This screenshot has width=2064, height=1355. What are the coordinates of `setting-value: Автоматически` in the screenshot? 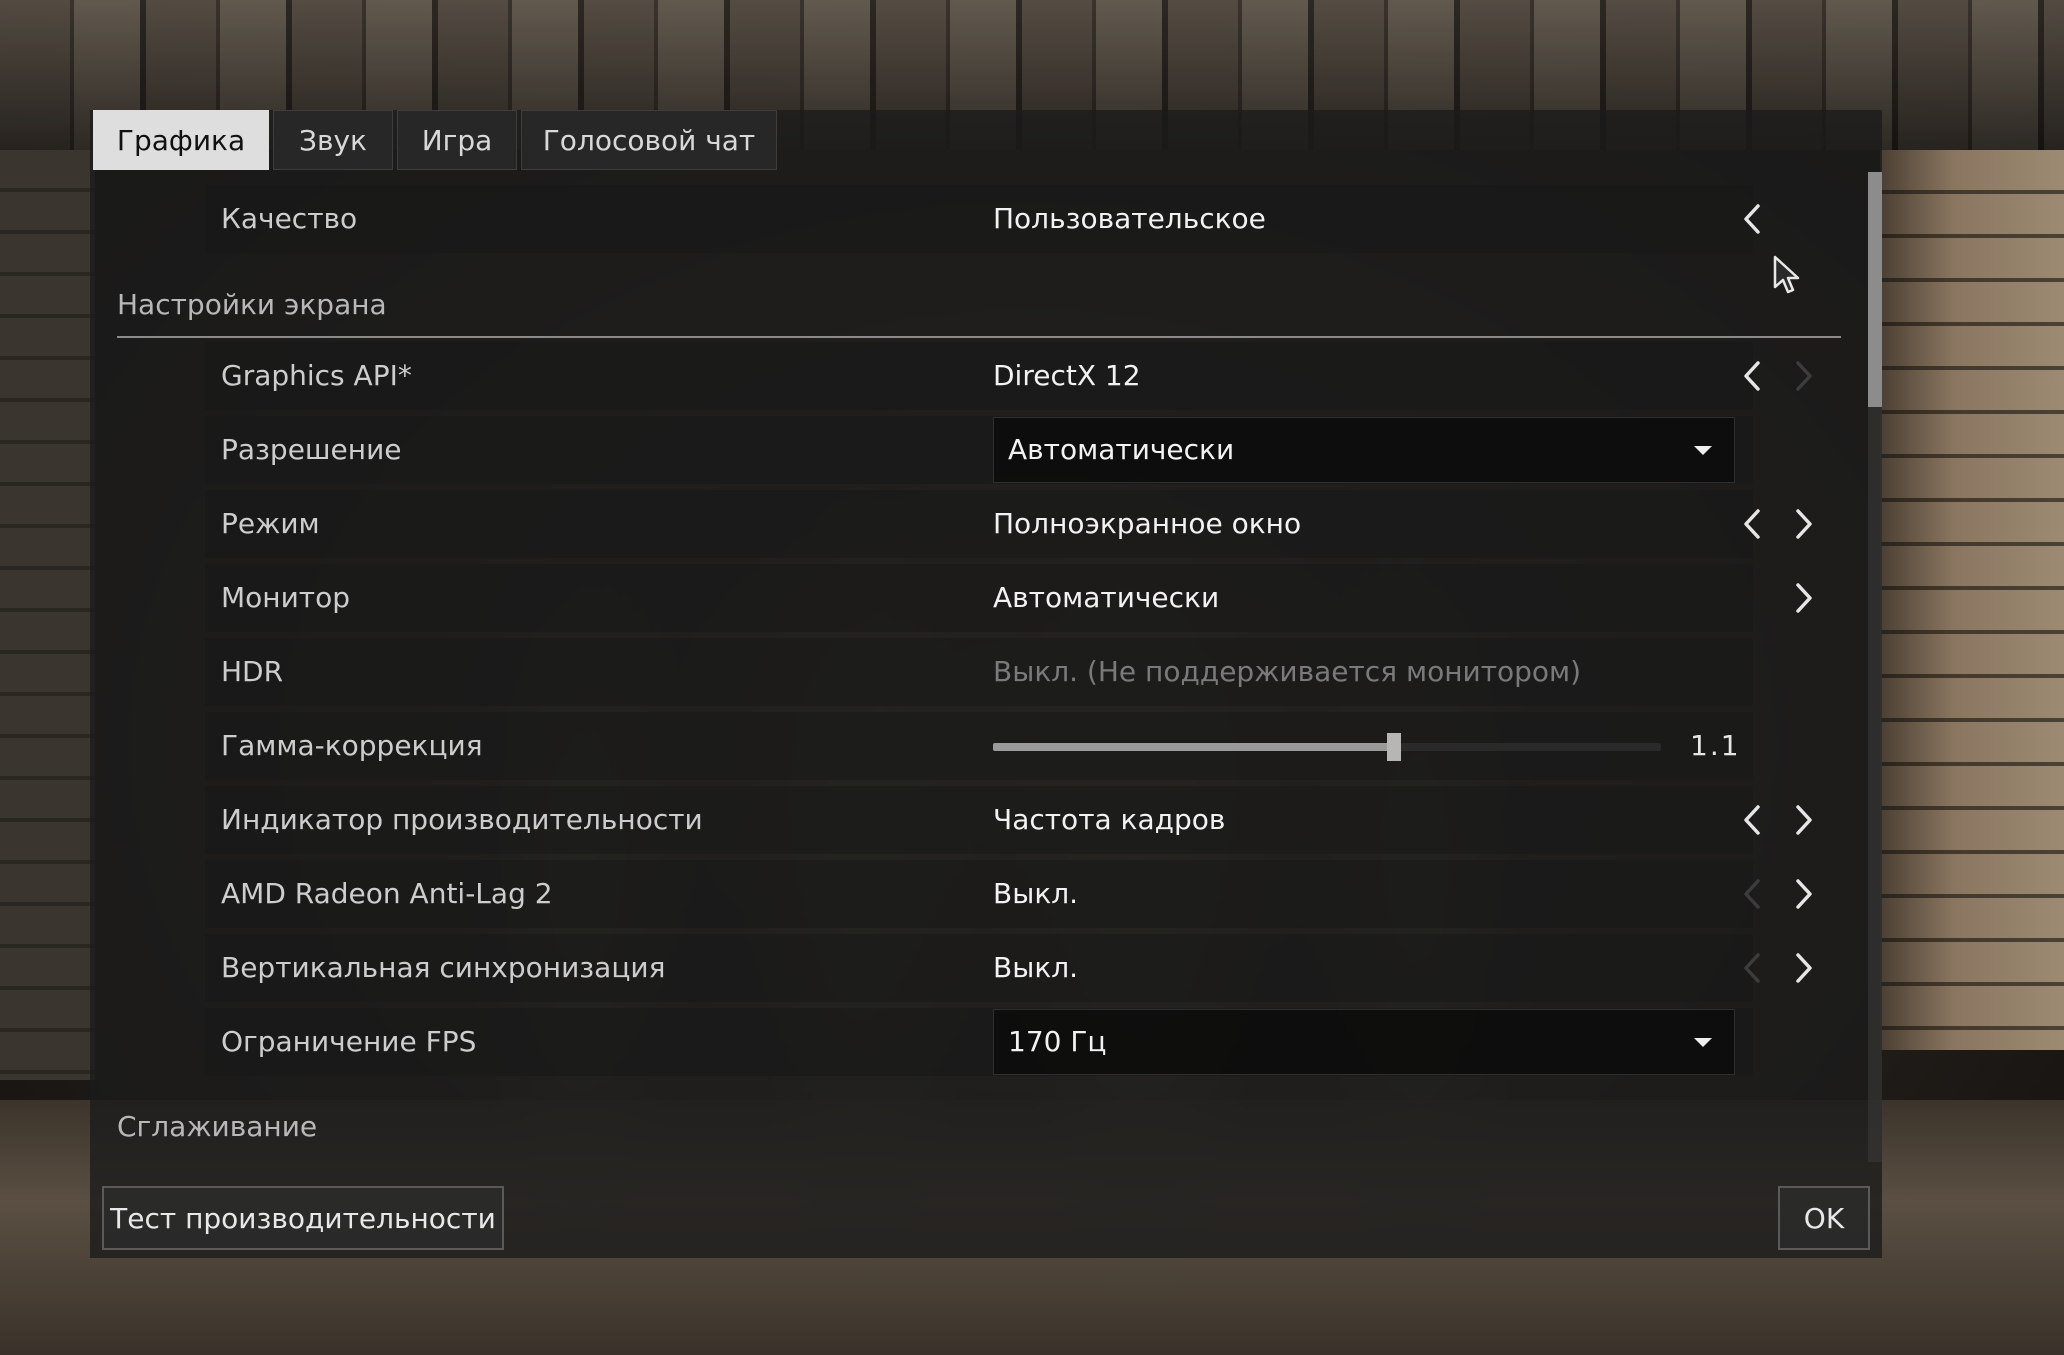 It's located at (1106, 597).